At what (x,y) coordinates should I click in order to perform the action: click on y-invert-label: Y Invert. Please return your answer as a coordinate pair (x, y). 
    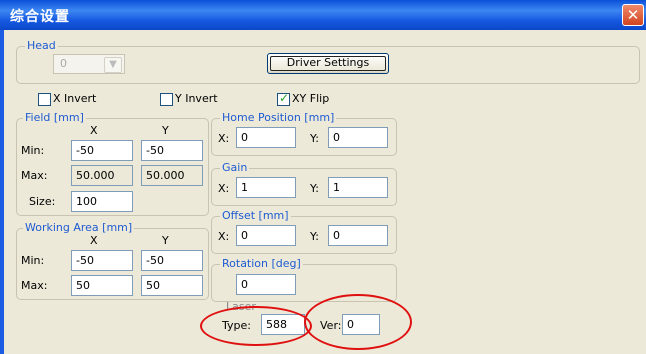
    Looking at the image, I should click on (196, 98).